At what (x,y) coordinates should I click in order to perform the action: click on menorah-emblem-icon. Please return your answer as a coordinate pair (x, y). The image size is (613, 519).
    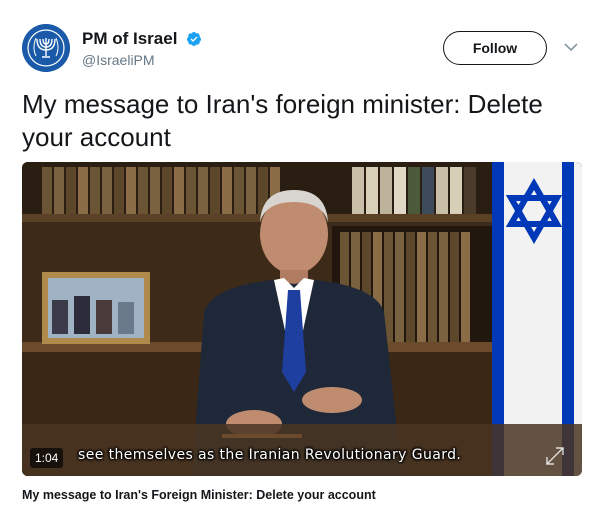
    Looking at the image, I should click on (46, 48).